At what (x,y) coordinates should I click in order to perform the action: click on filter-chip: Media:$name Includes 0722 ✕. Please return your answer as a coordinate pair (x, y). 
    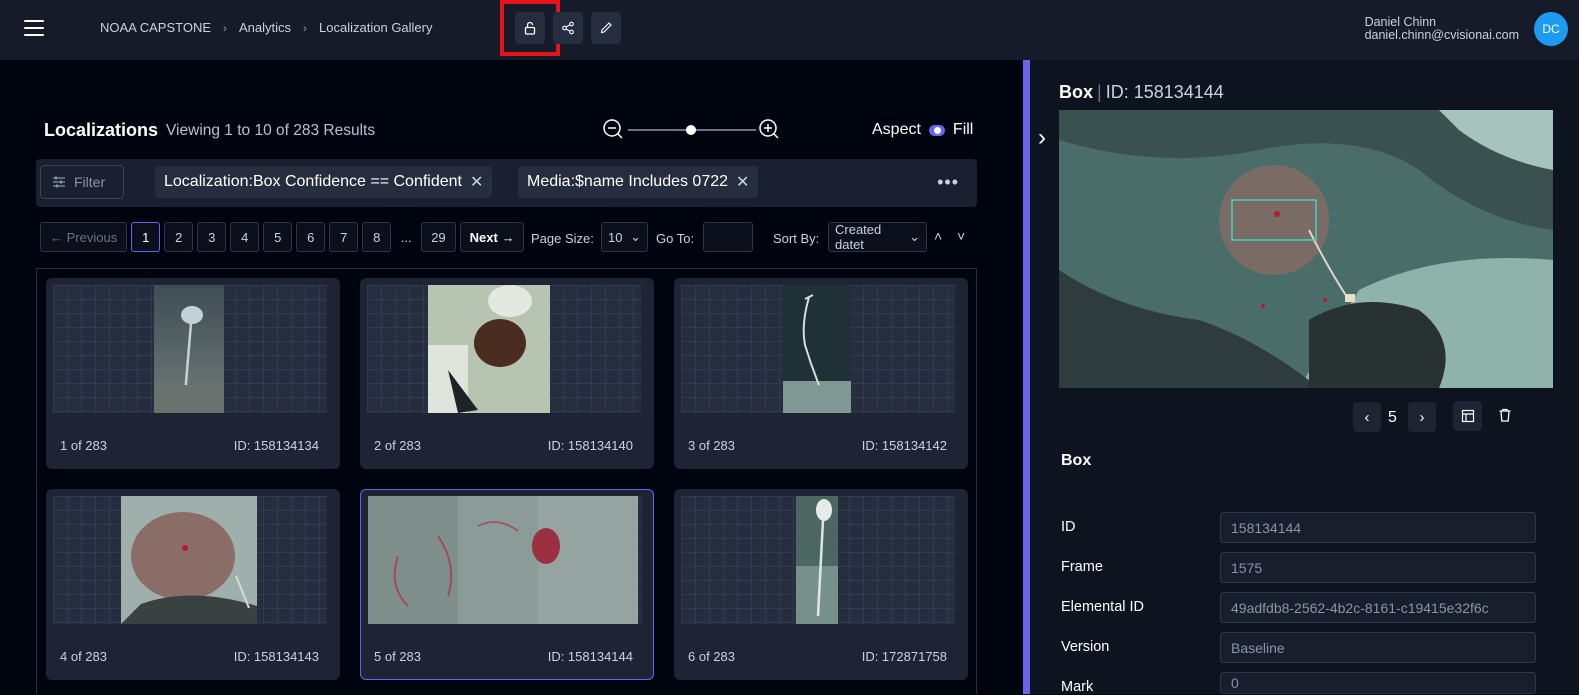
    Looking at the image, I should click on (638, 182).